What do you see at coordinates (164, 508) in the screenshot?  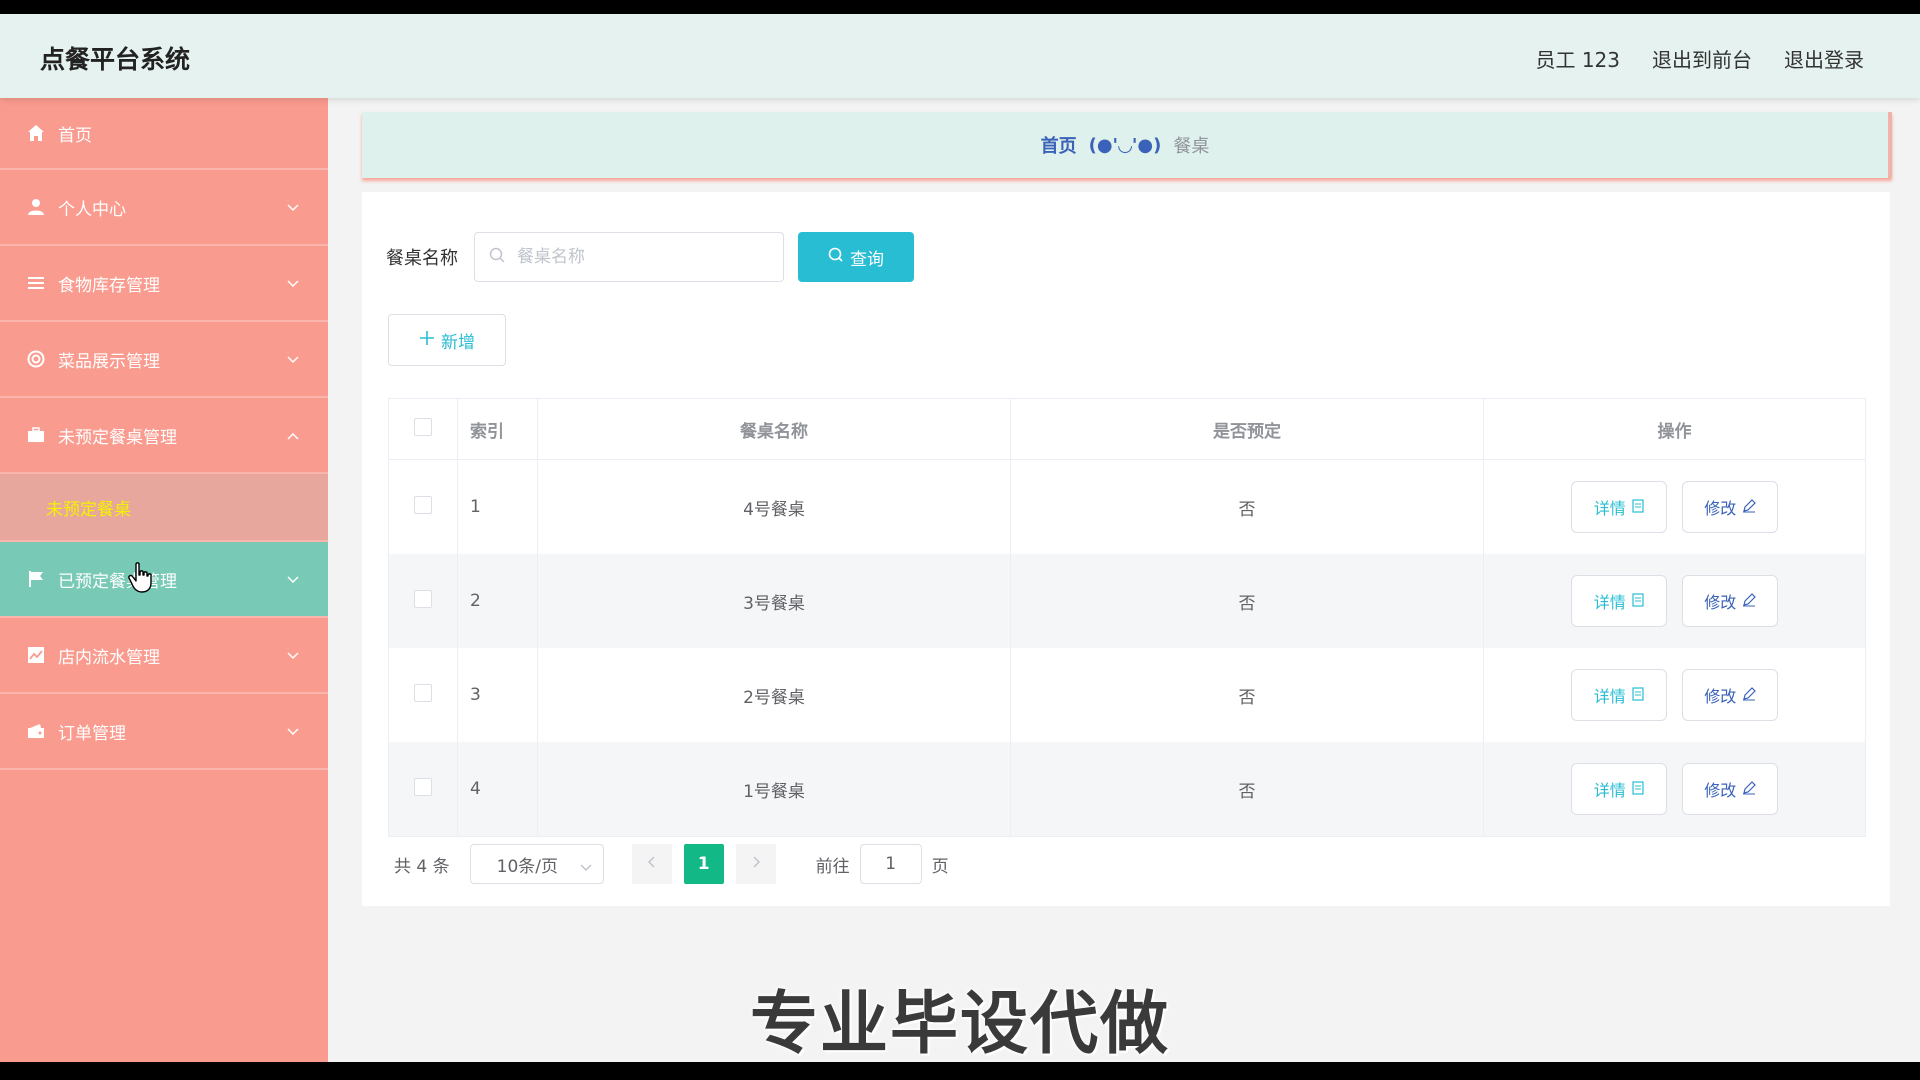 I see `sidebar-subitem-unbooked-table: 未预定餐桌` at bounding box center [164, 508].